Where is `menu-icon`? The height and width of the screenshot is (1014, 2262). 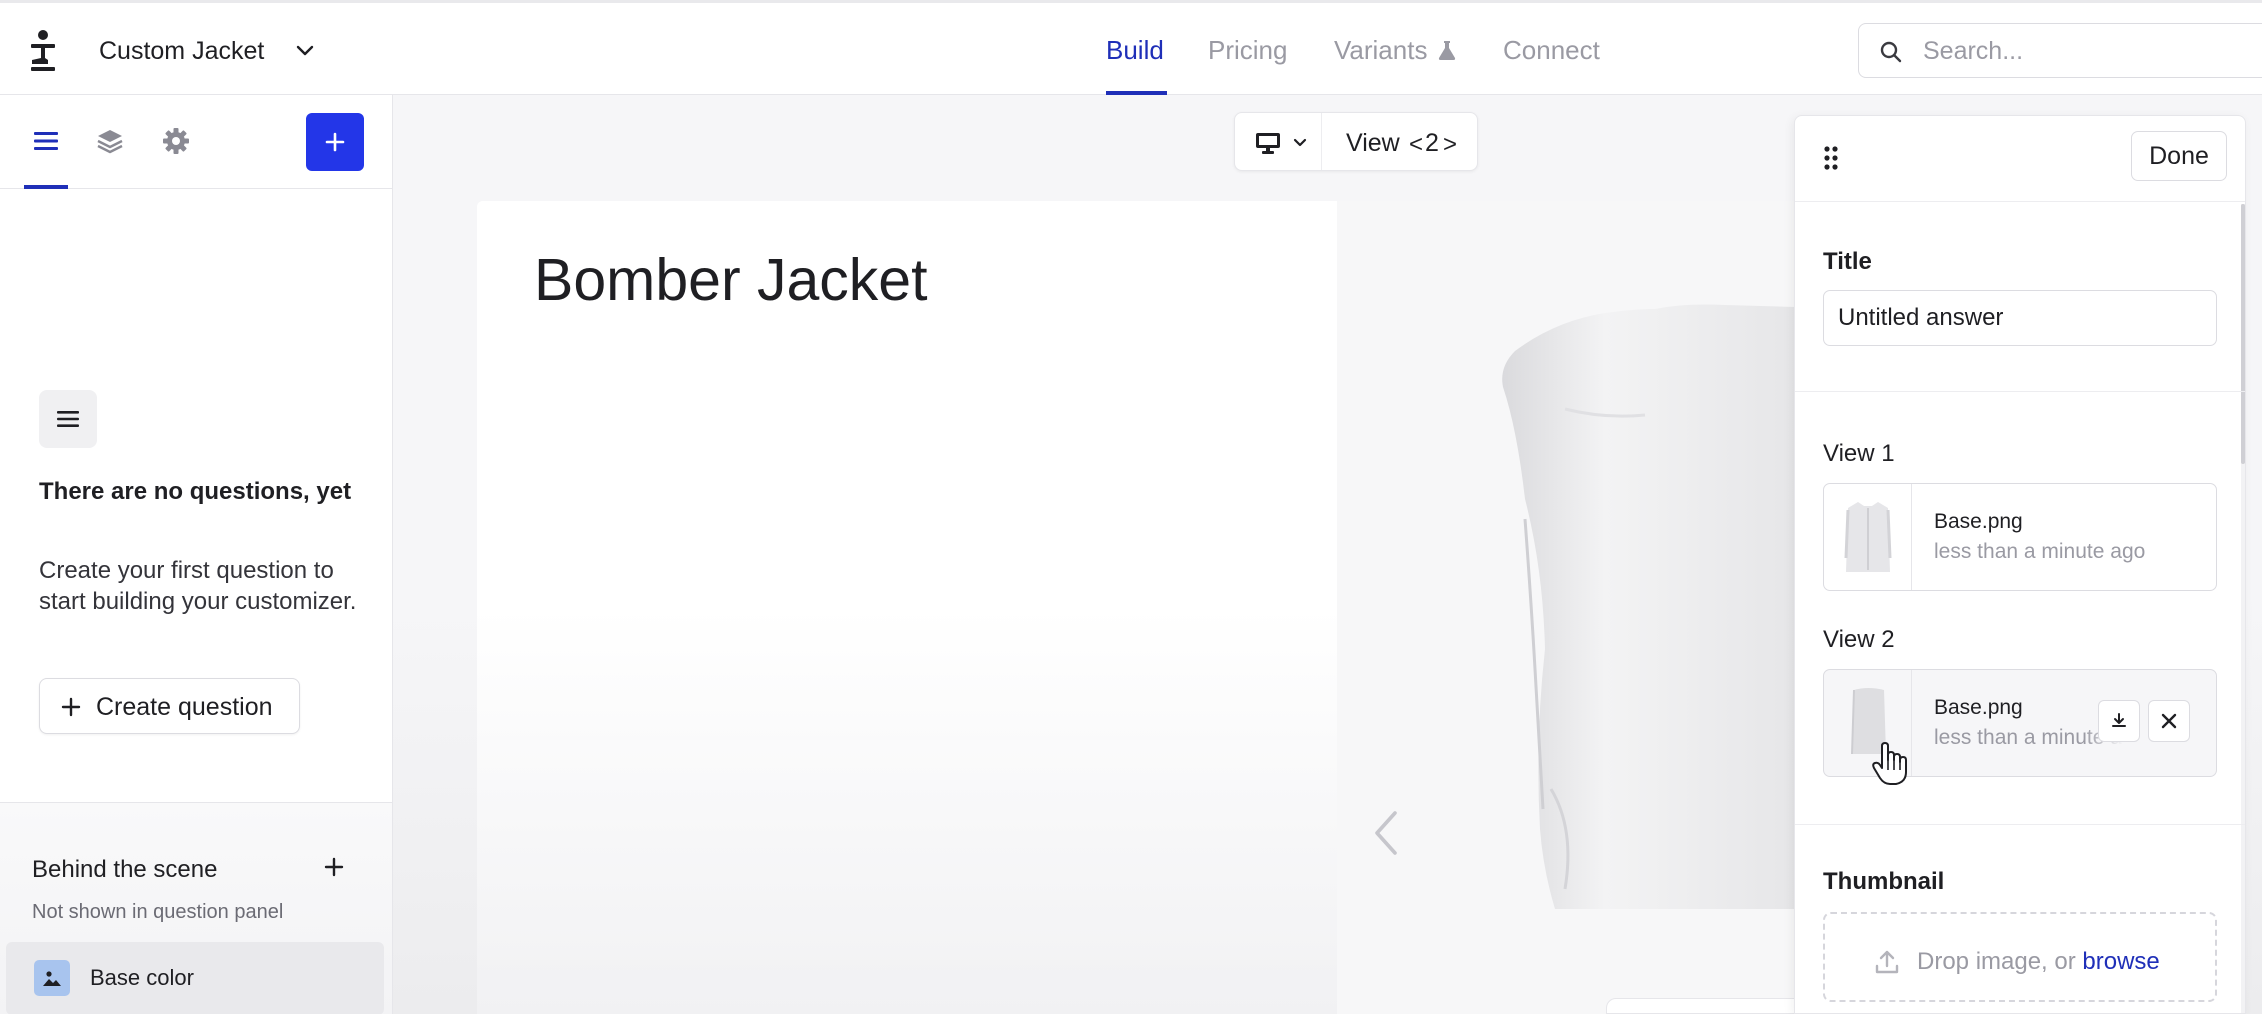 menu-icon is located at coordinates (68, 419).